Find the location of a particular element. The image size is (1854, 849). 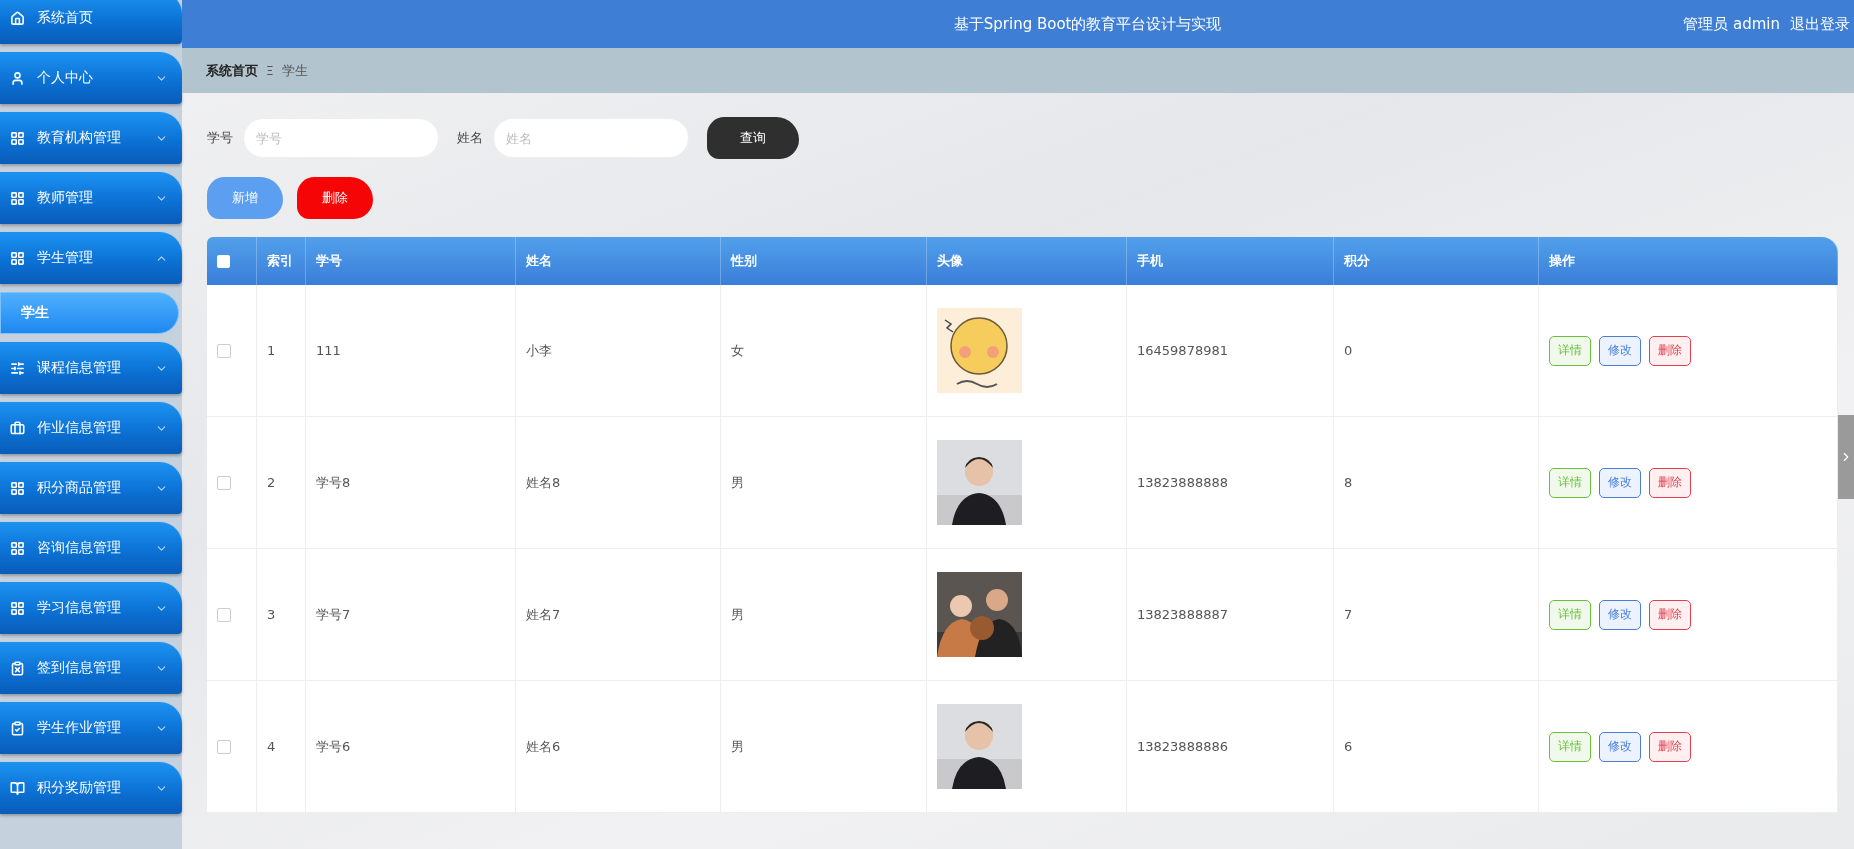

field-label: 学号 is located at coordinates (220, 138).